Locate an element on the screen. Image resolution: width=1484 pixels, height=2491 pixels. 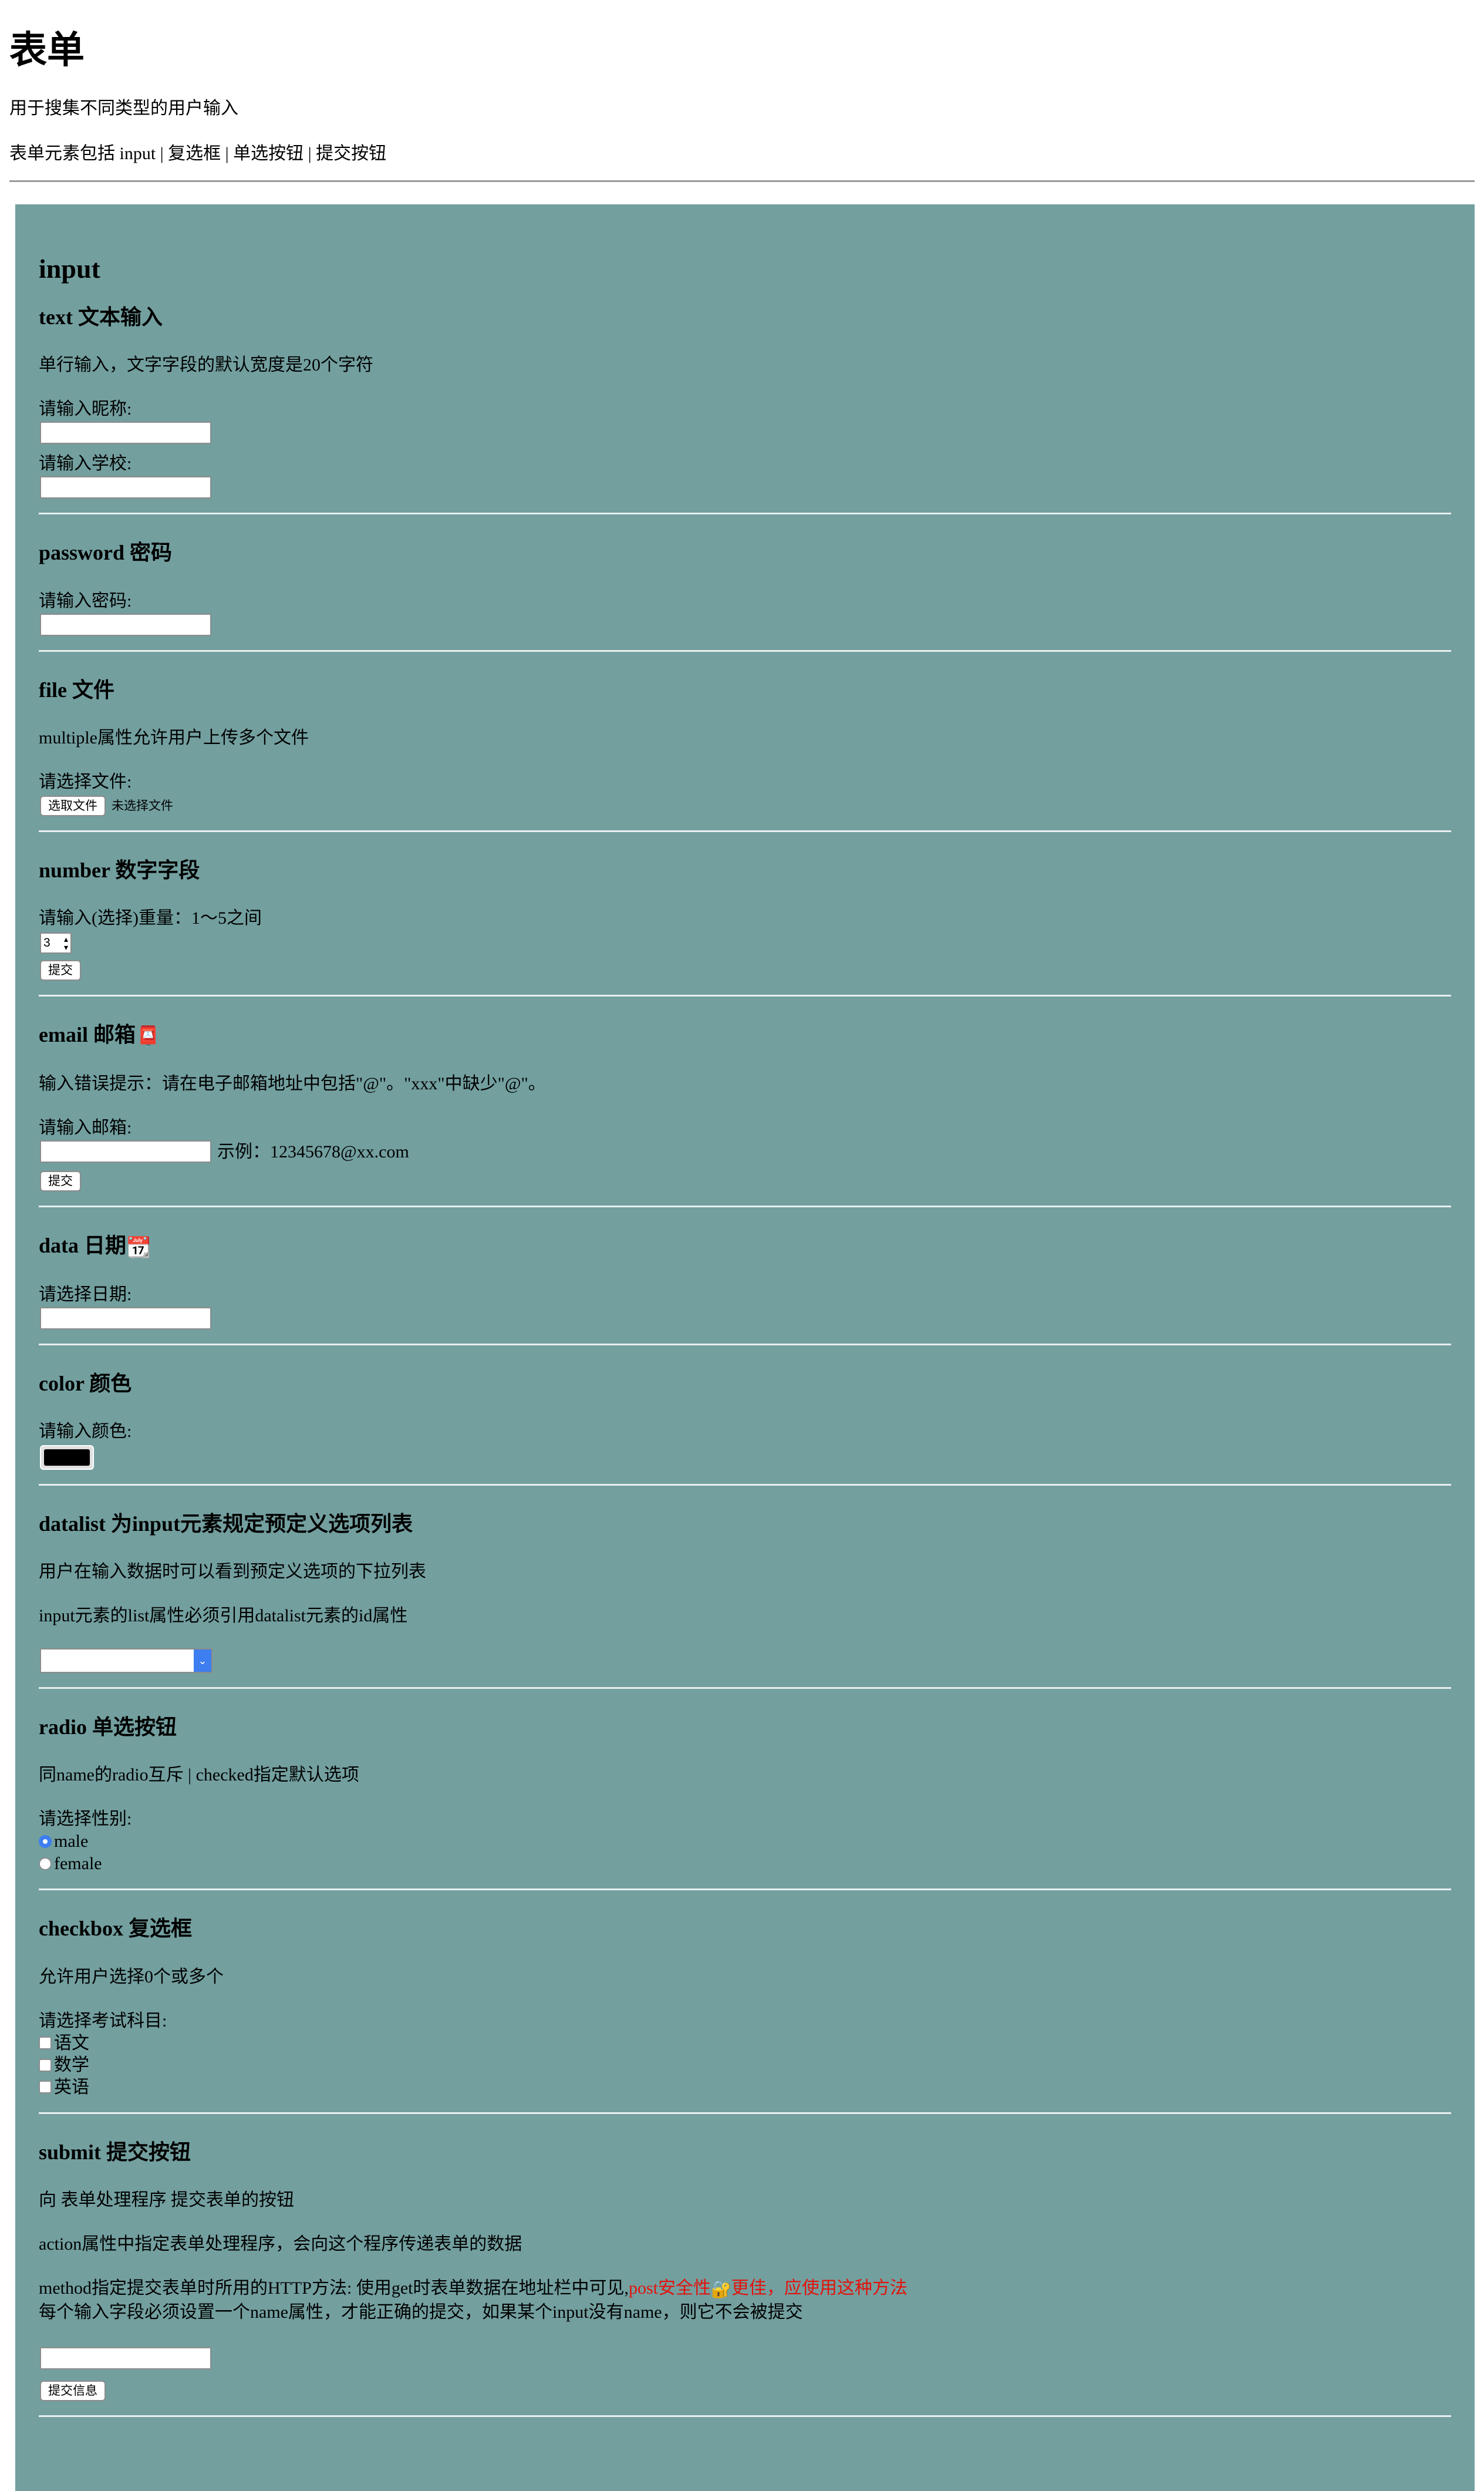
submit-heading: submit 提交按钮 is located at coordinates (115, 2152).